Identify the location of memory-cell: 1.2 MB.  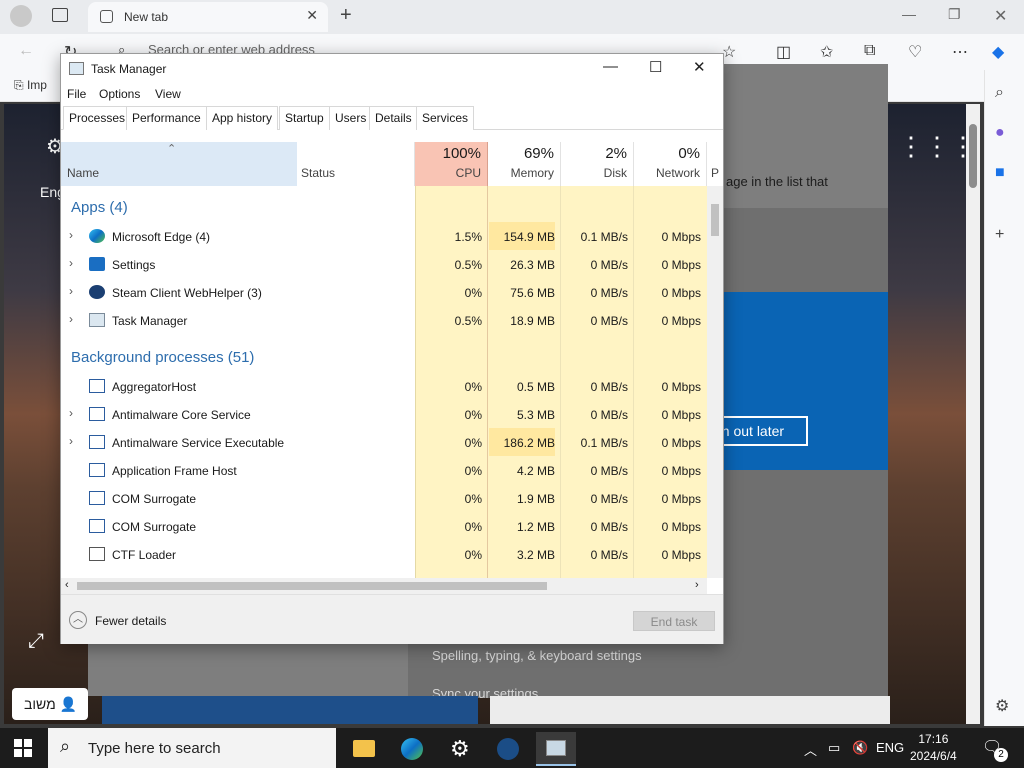
(535, 527).